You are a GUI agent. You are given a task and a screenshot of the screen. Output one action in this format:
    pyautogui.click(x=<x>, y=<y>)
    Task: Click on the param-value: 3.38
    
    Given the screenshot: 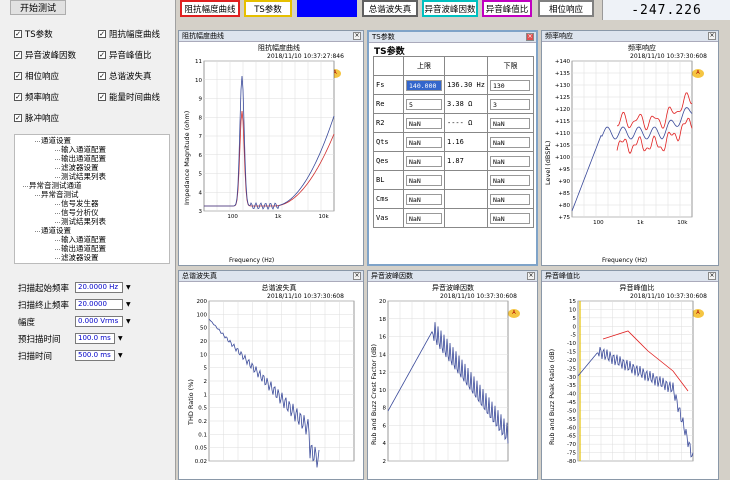 What is the action you would take?
    pyautogui.click(x=455, y=104)
    